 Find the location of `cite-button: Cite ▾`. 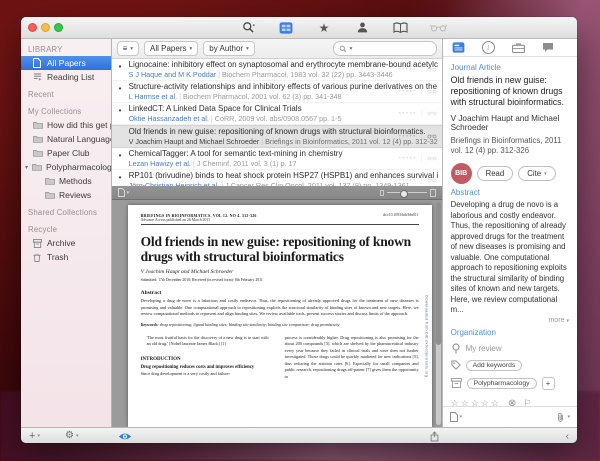

cite-button: Cite ▾ is located at coordinates (537, 174).